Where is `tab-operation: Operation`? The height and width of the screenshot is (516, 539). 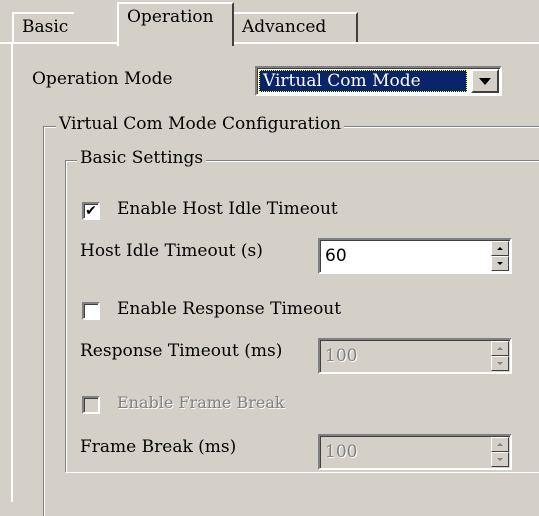 tab-operation: Operation is located at coordinates (175, 24).